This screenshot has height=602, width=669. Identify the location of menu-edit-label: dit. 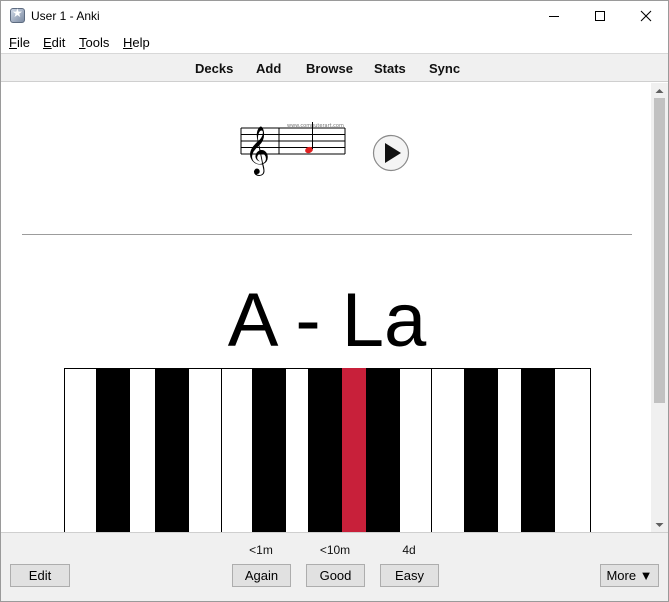
(58, 42).